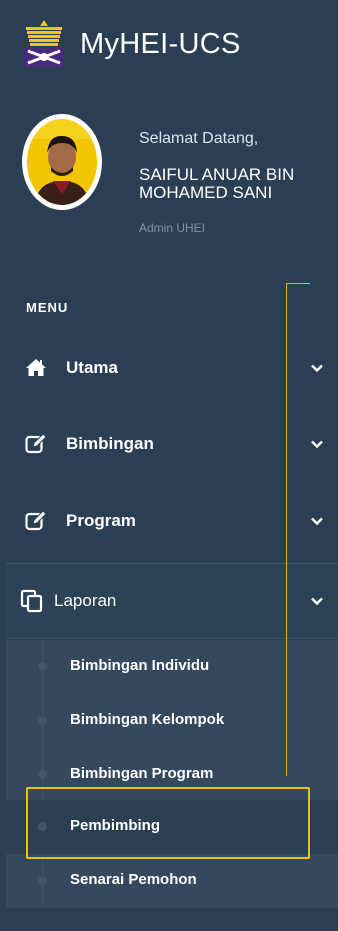  I want to click on submenu-item-bimbingan-kelompok: Bimbingan Kelompok, so click(172, 721).